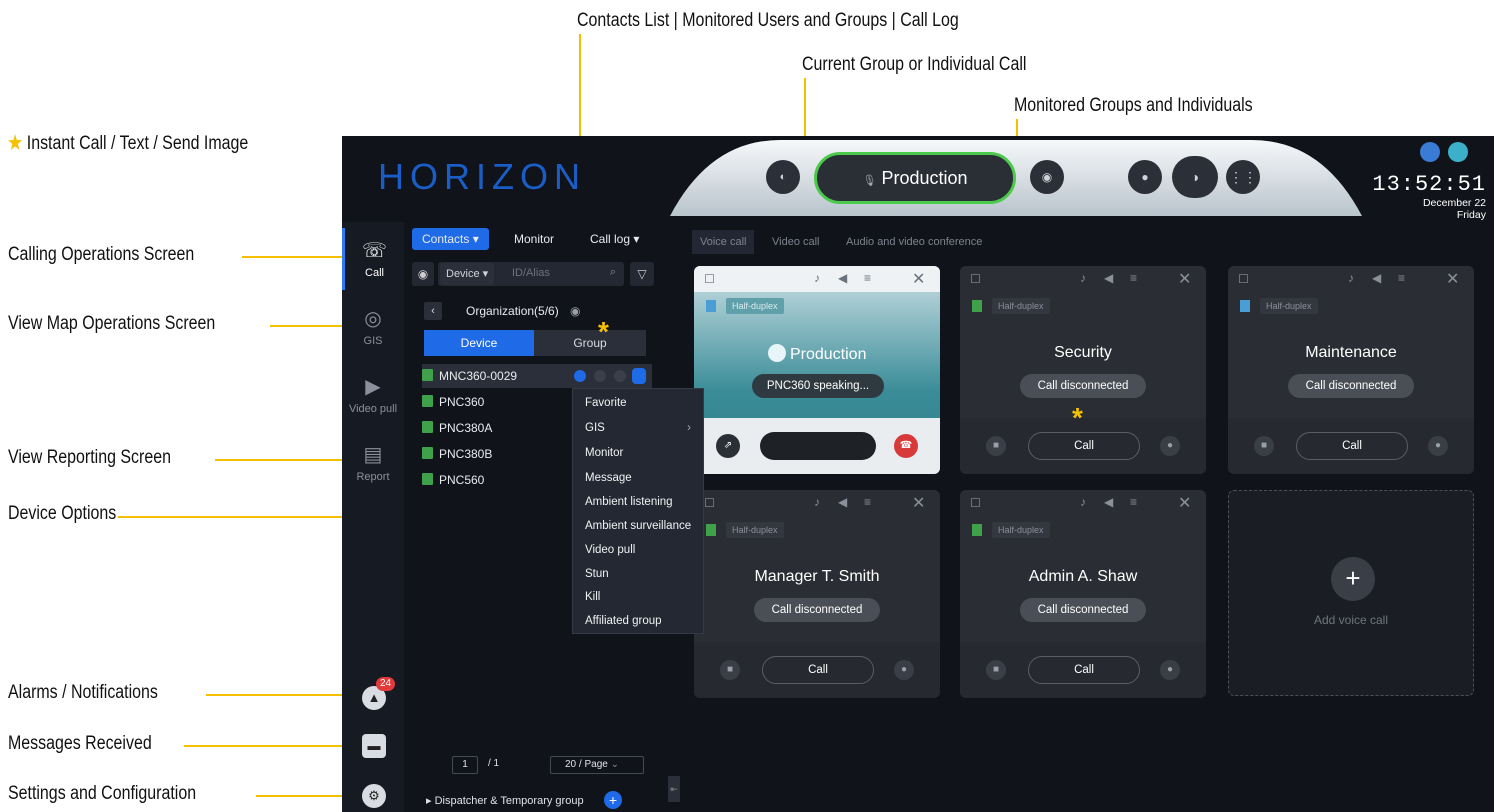  What do you see at coordinates (1047, 177) in the screenshot?
I see `group-chat-icon: ◉` at bounding box center [1047, 177].